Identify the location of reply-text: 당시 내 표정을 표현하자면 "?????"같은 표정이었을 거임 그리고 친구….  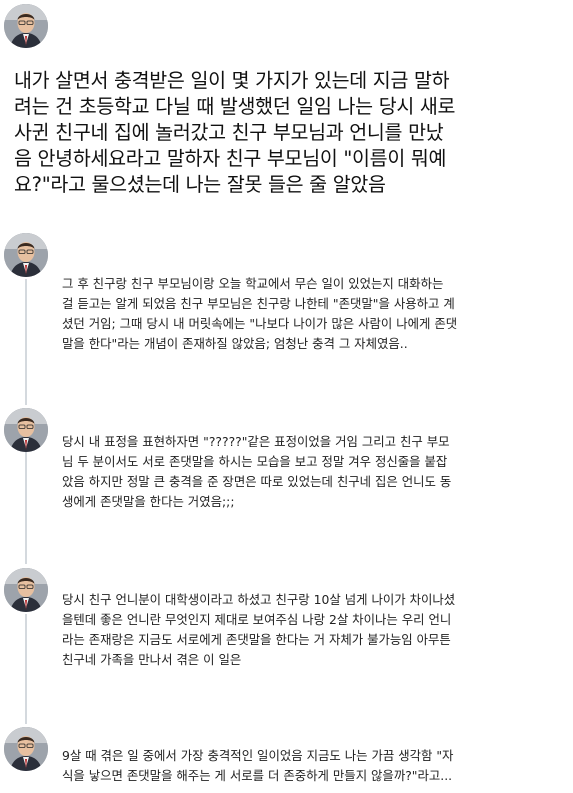
(257, 471).